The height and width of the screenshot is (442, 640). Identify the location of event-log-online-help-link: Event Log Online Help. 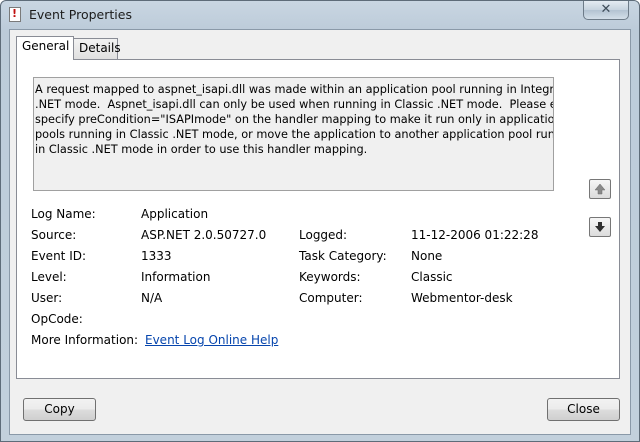
(211, 340).